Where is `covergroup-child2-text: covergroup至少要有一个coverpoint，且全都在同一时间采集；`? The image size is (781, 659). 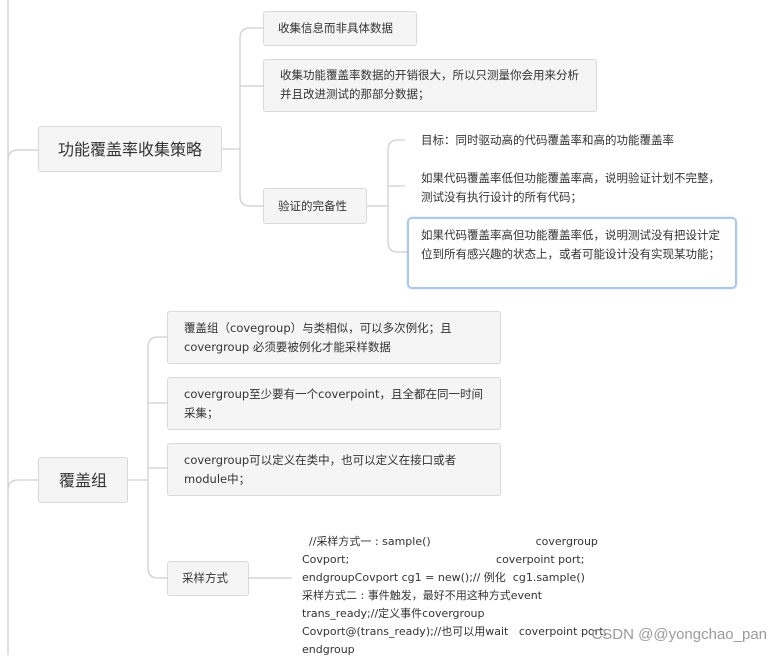 covergroup-child2-text: covergroup至少要有一个coverpoint，且全都在同一时间采集； is located at coordinates (333, 403).